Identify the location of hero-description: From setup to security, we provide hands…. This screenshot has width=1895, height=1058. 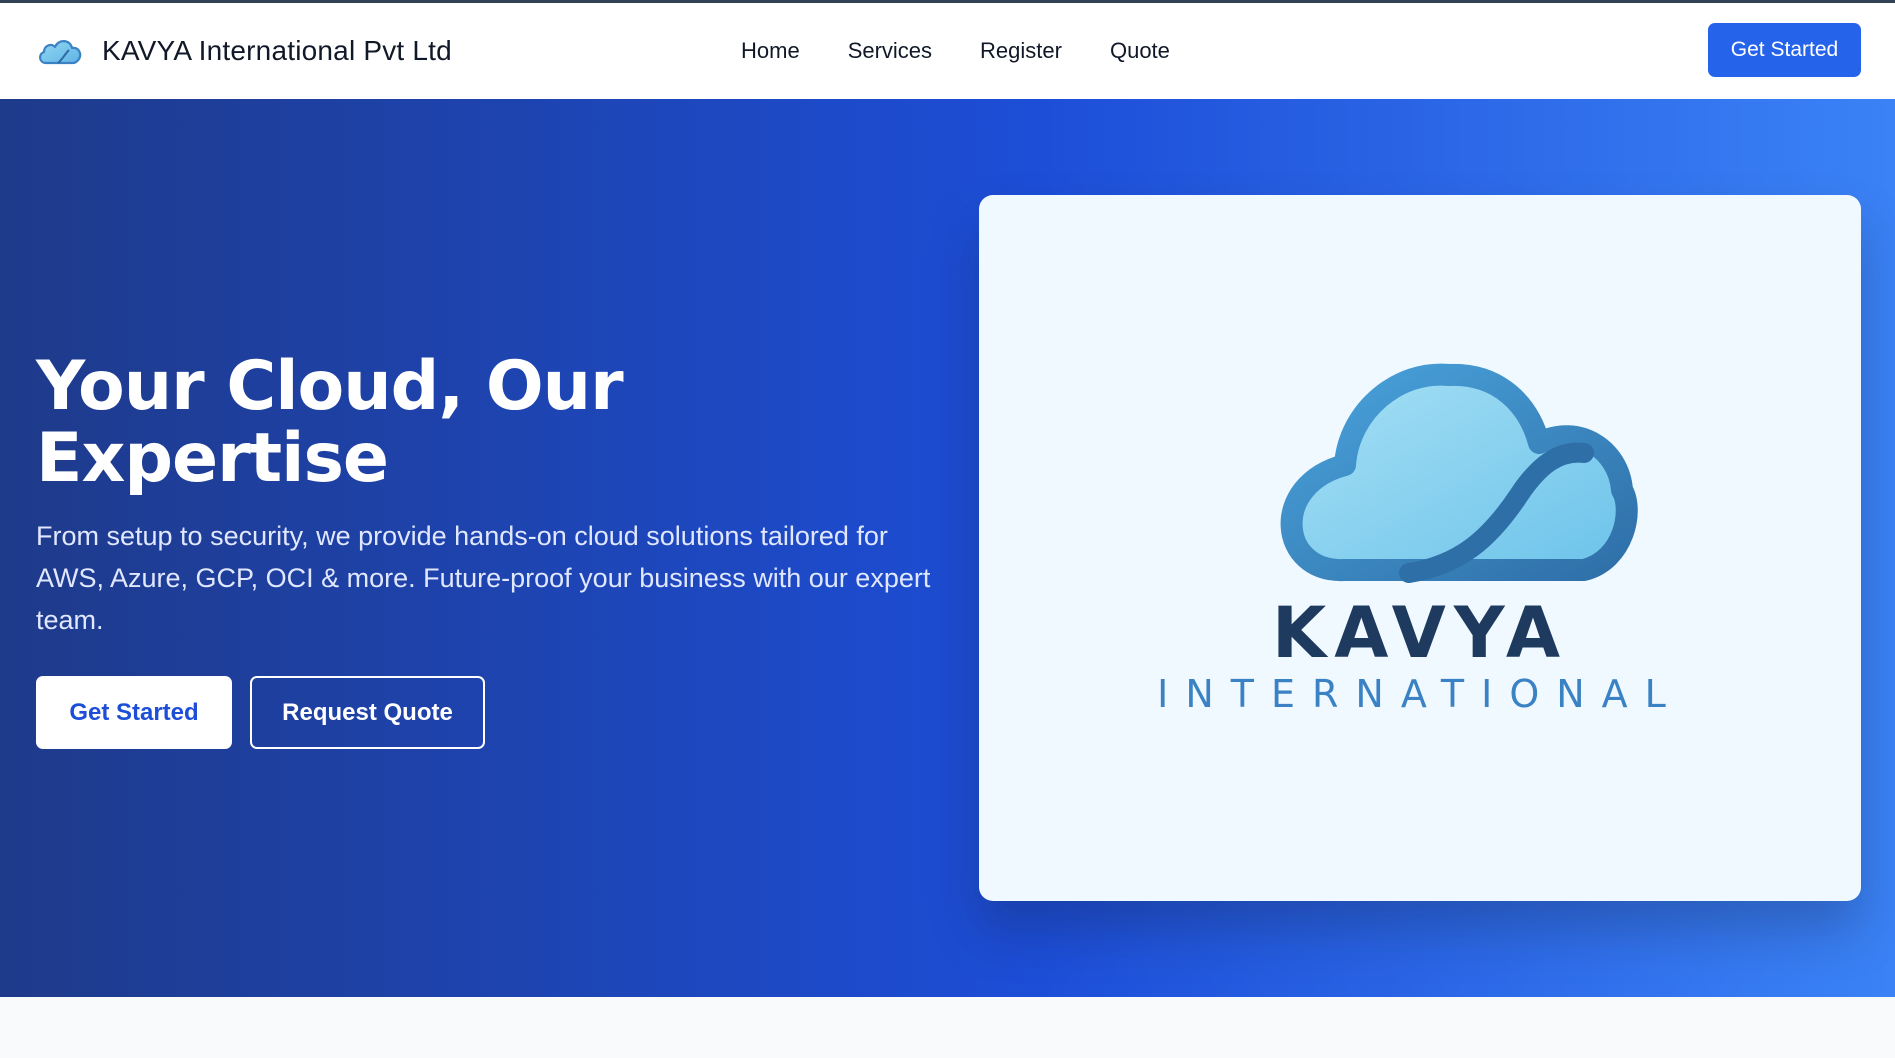
(483, 578).